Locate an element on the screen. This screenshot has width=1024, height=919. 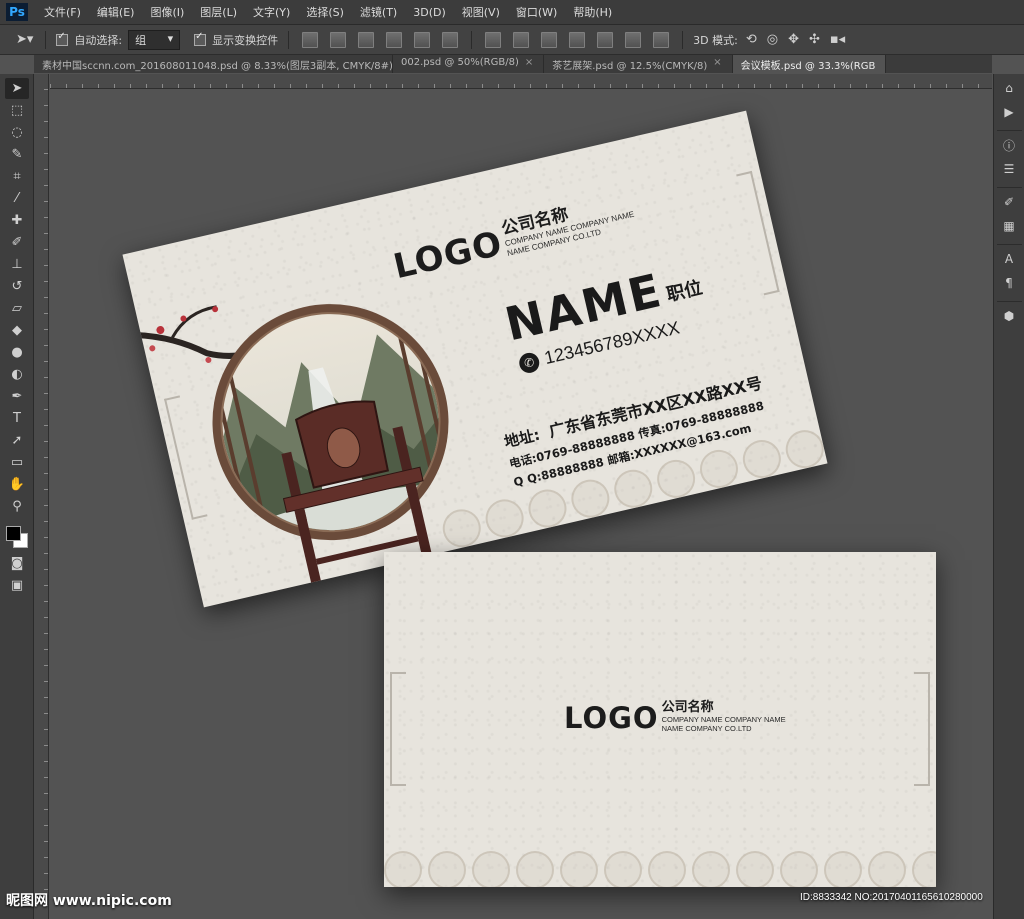
paragraph-panel-icon: ¶ is located at coordinates (1009, 283).